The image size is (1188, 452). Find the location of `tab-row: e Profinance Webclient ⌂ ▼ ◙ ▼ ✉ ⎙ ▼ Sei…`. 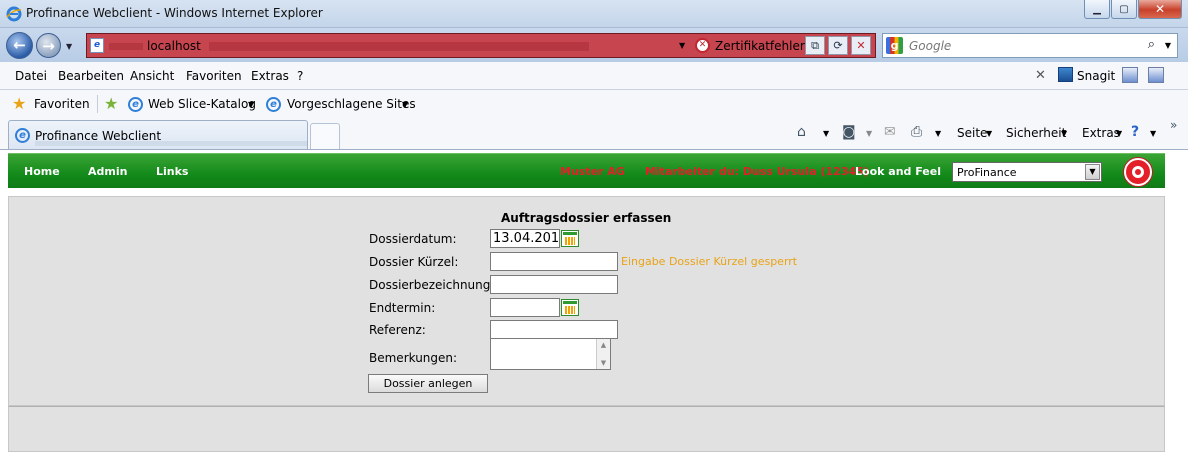

tab-row: e Profinance Webclient ⌂ ▼ ◙ ▼ ✉ ⎙ ▼ Sei… is located at coordinates (594, 134).